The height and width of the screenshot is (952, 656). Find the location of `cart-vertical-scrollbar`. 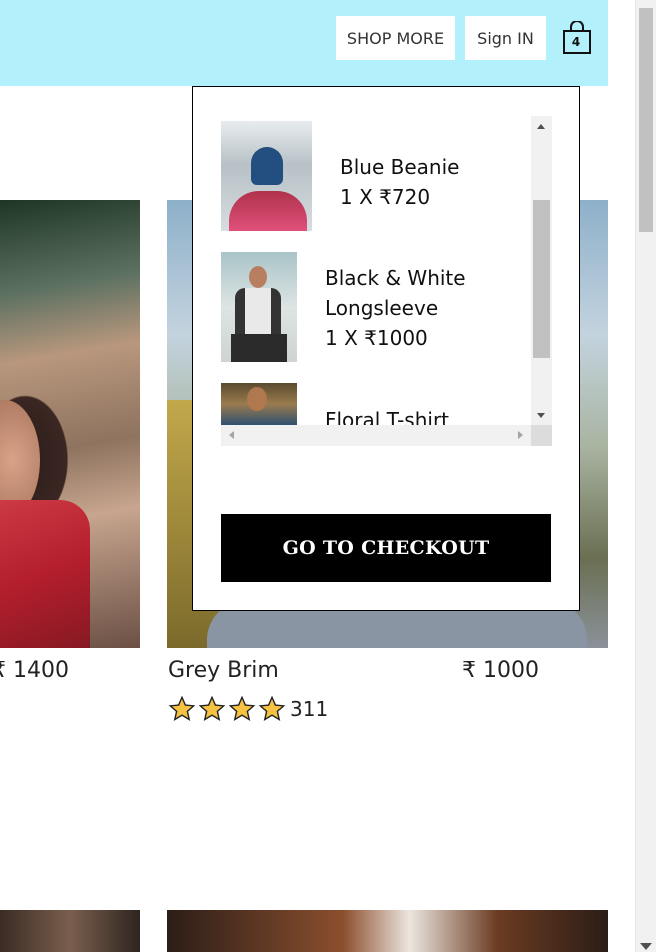

cart-vertical-scrollbar is located at coordinates (541, 271).